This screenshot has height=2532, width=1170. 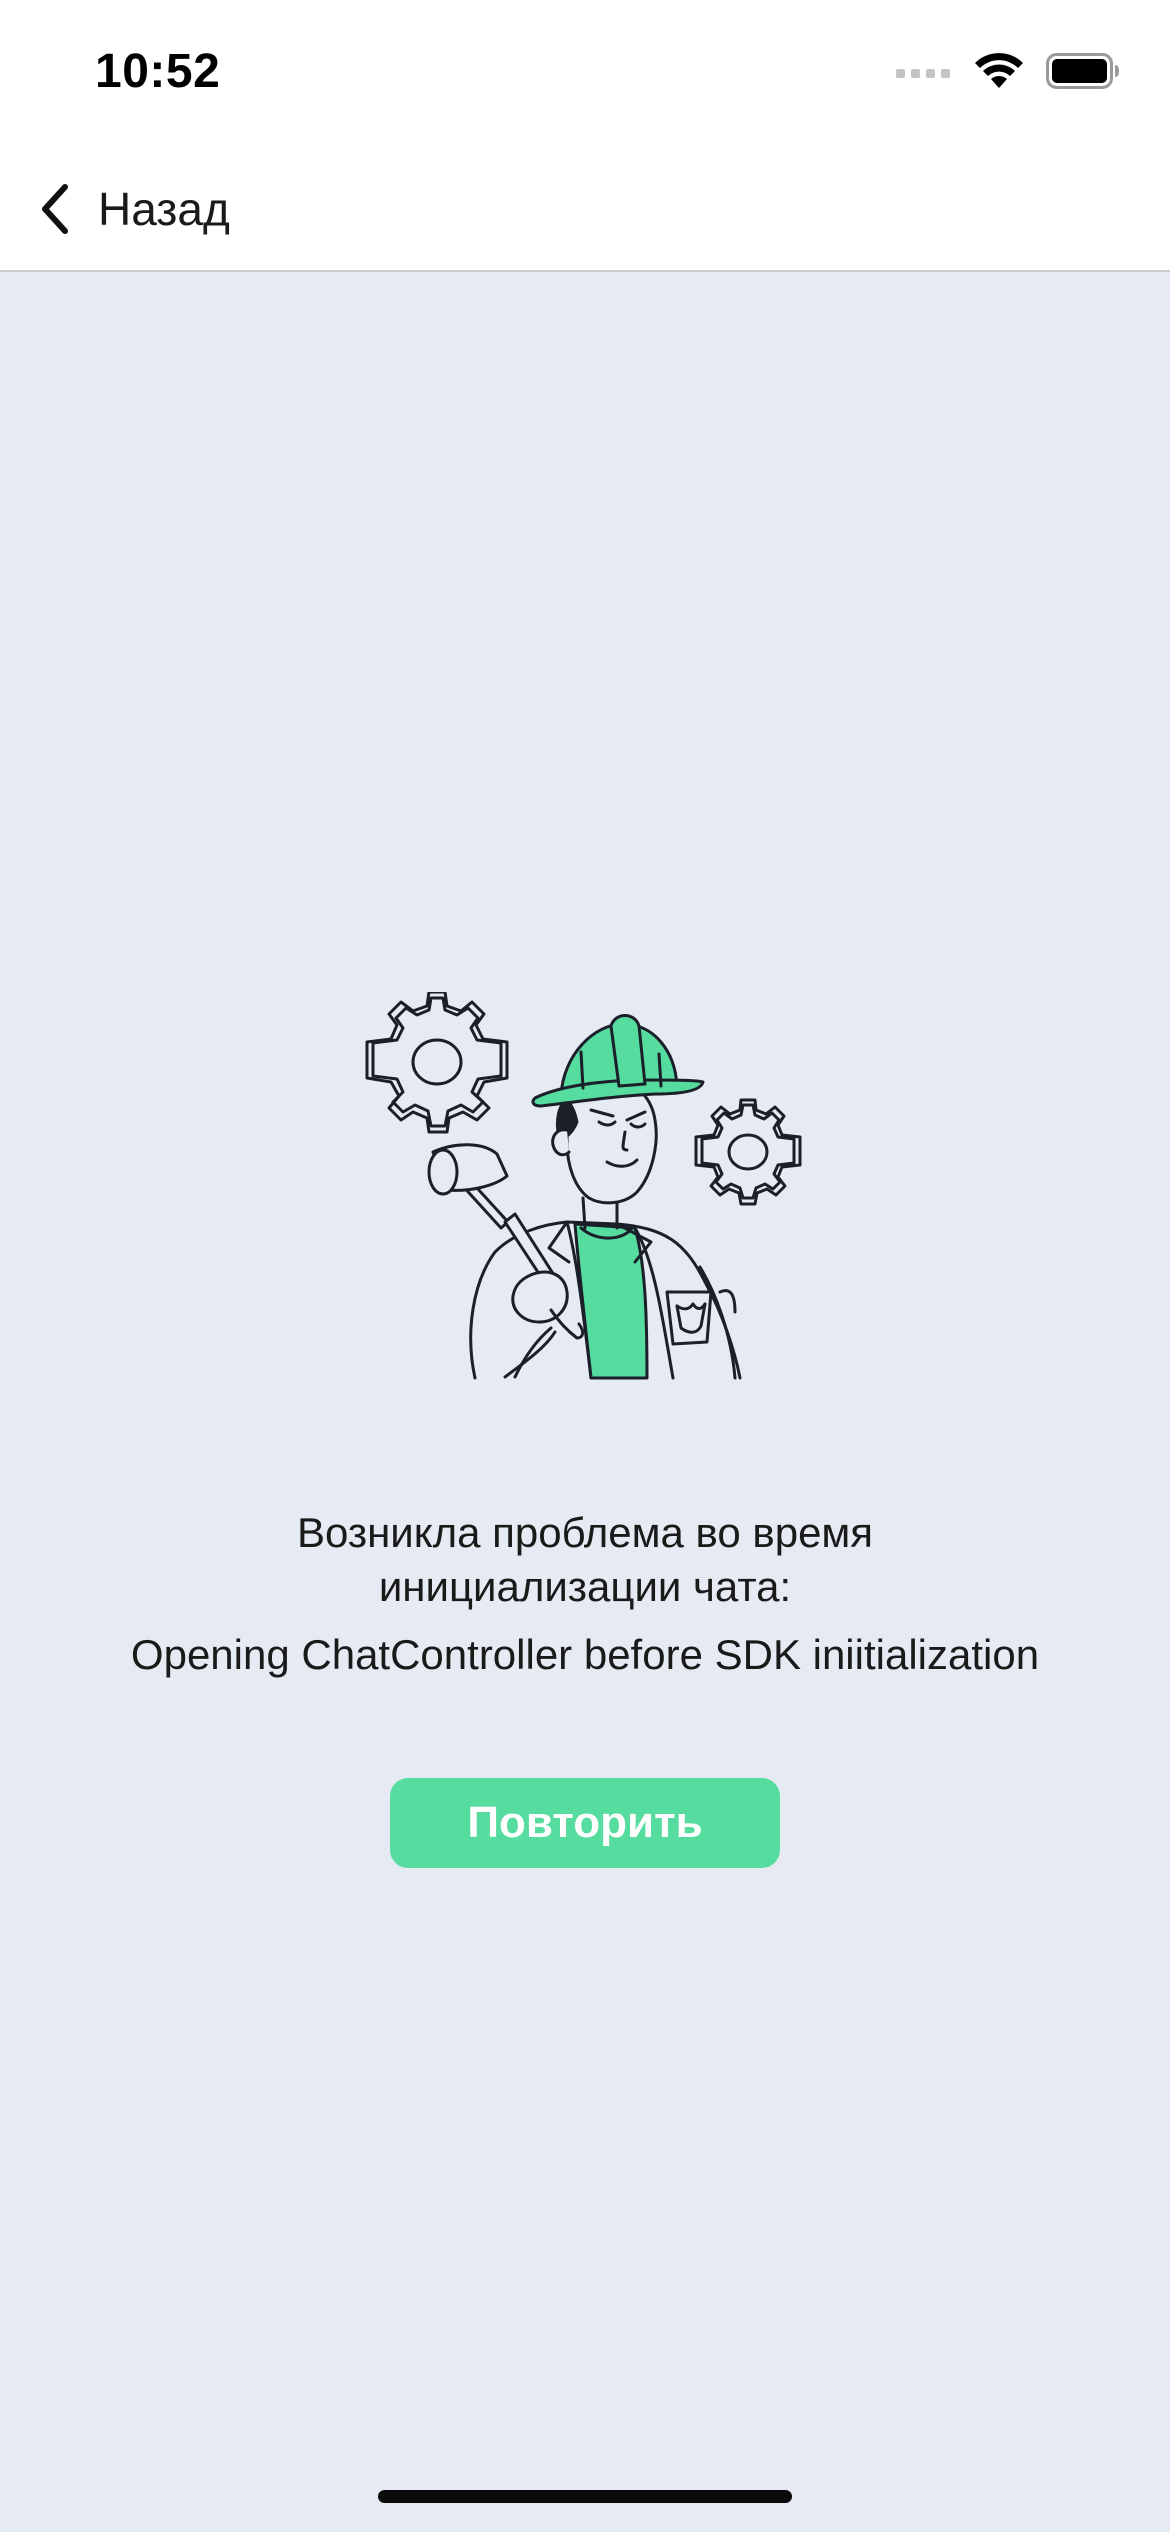 I want to click on retry-button: Повторить, so click(x=585, y=1823).